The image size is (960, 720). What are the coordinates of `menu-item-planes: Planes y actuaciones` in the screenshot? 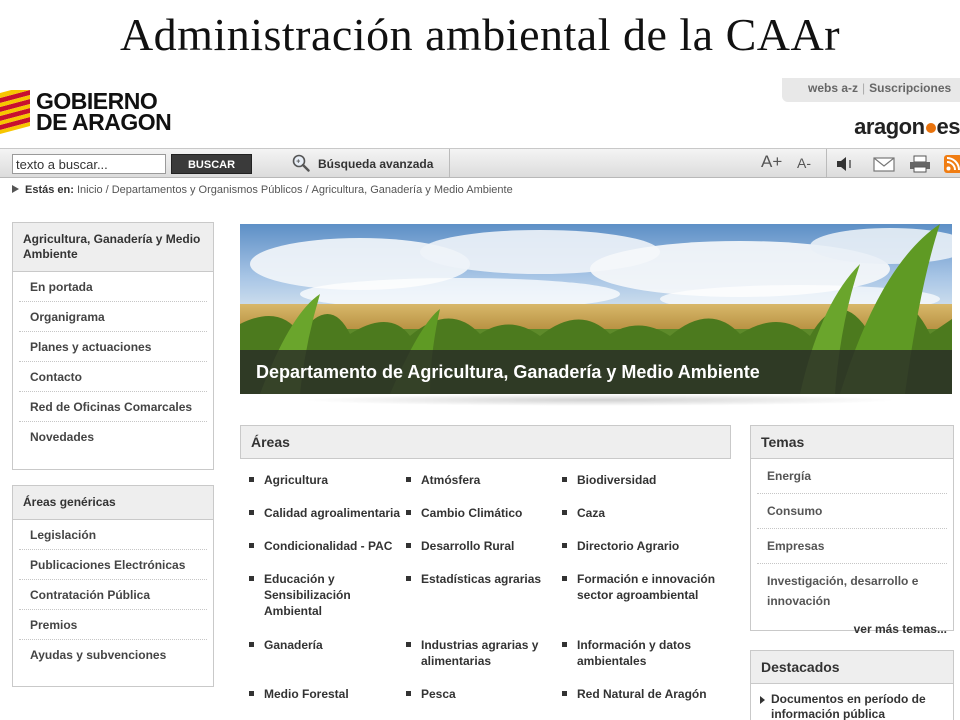 It's located at (113, 347).